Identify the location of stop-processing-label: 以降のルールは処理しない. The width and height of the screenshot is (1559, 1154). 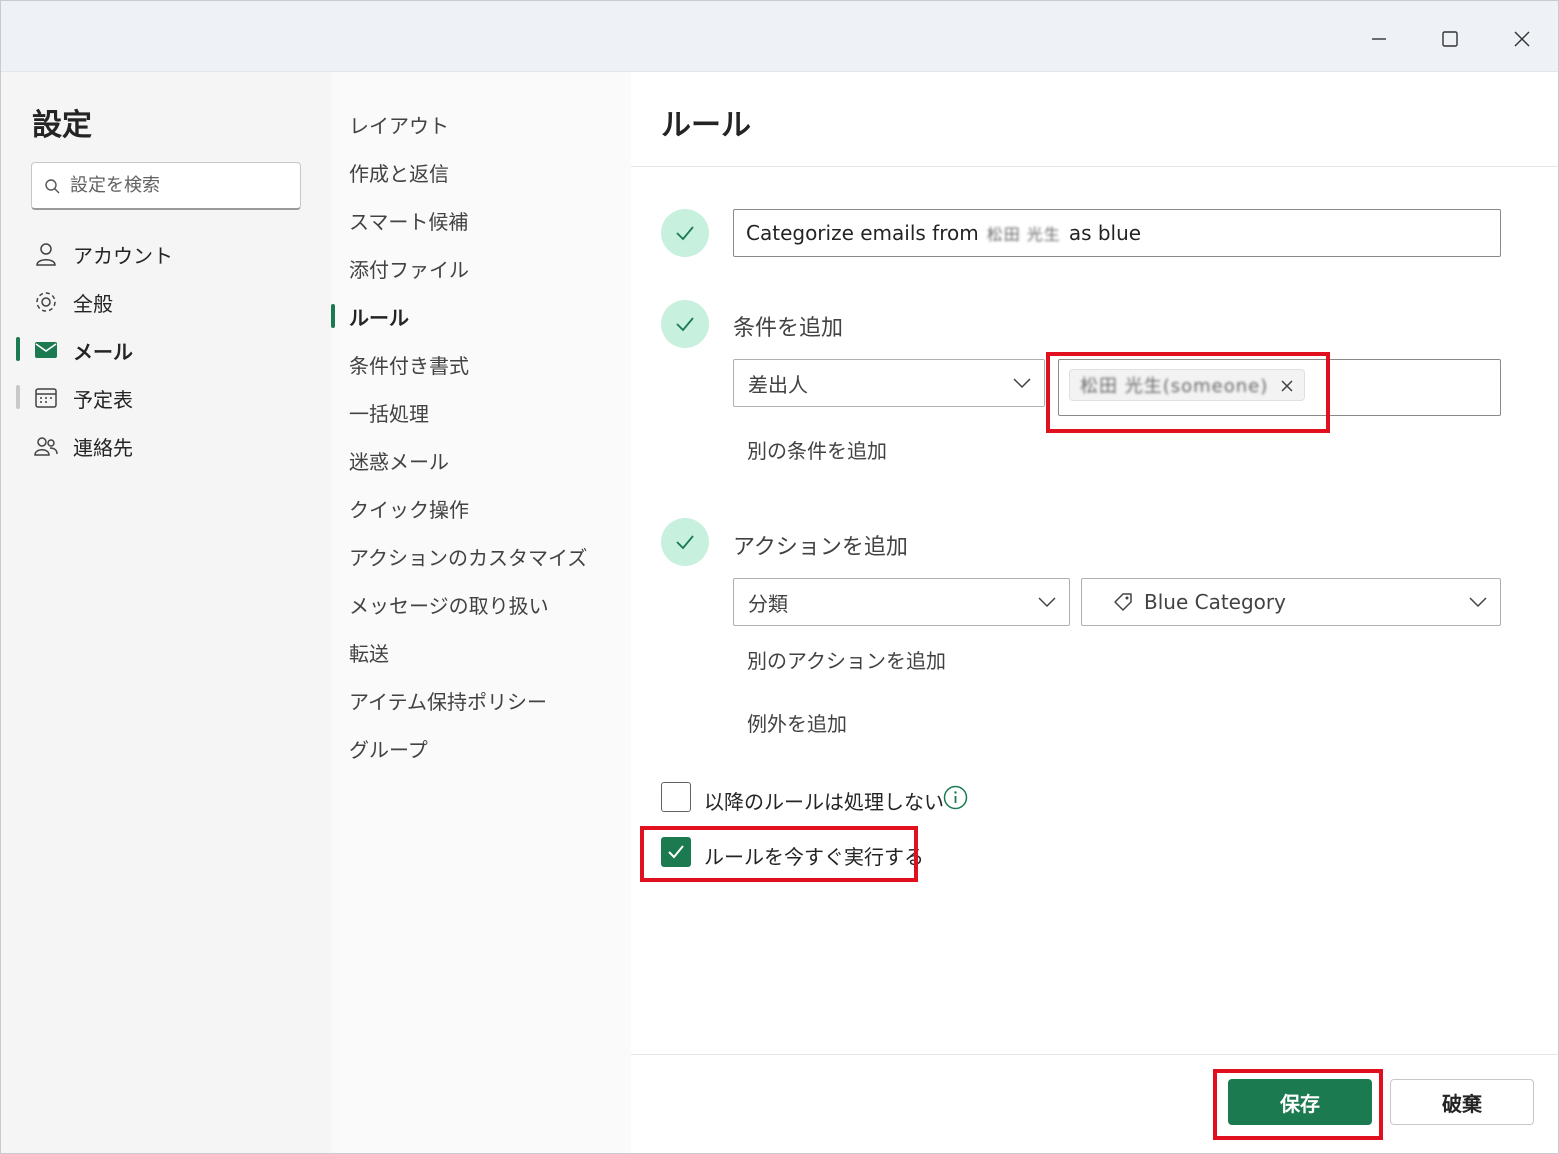
(824, 802).